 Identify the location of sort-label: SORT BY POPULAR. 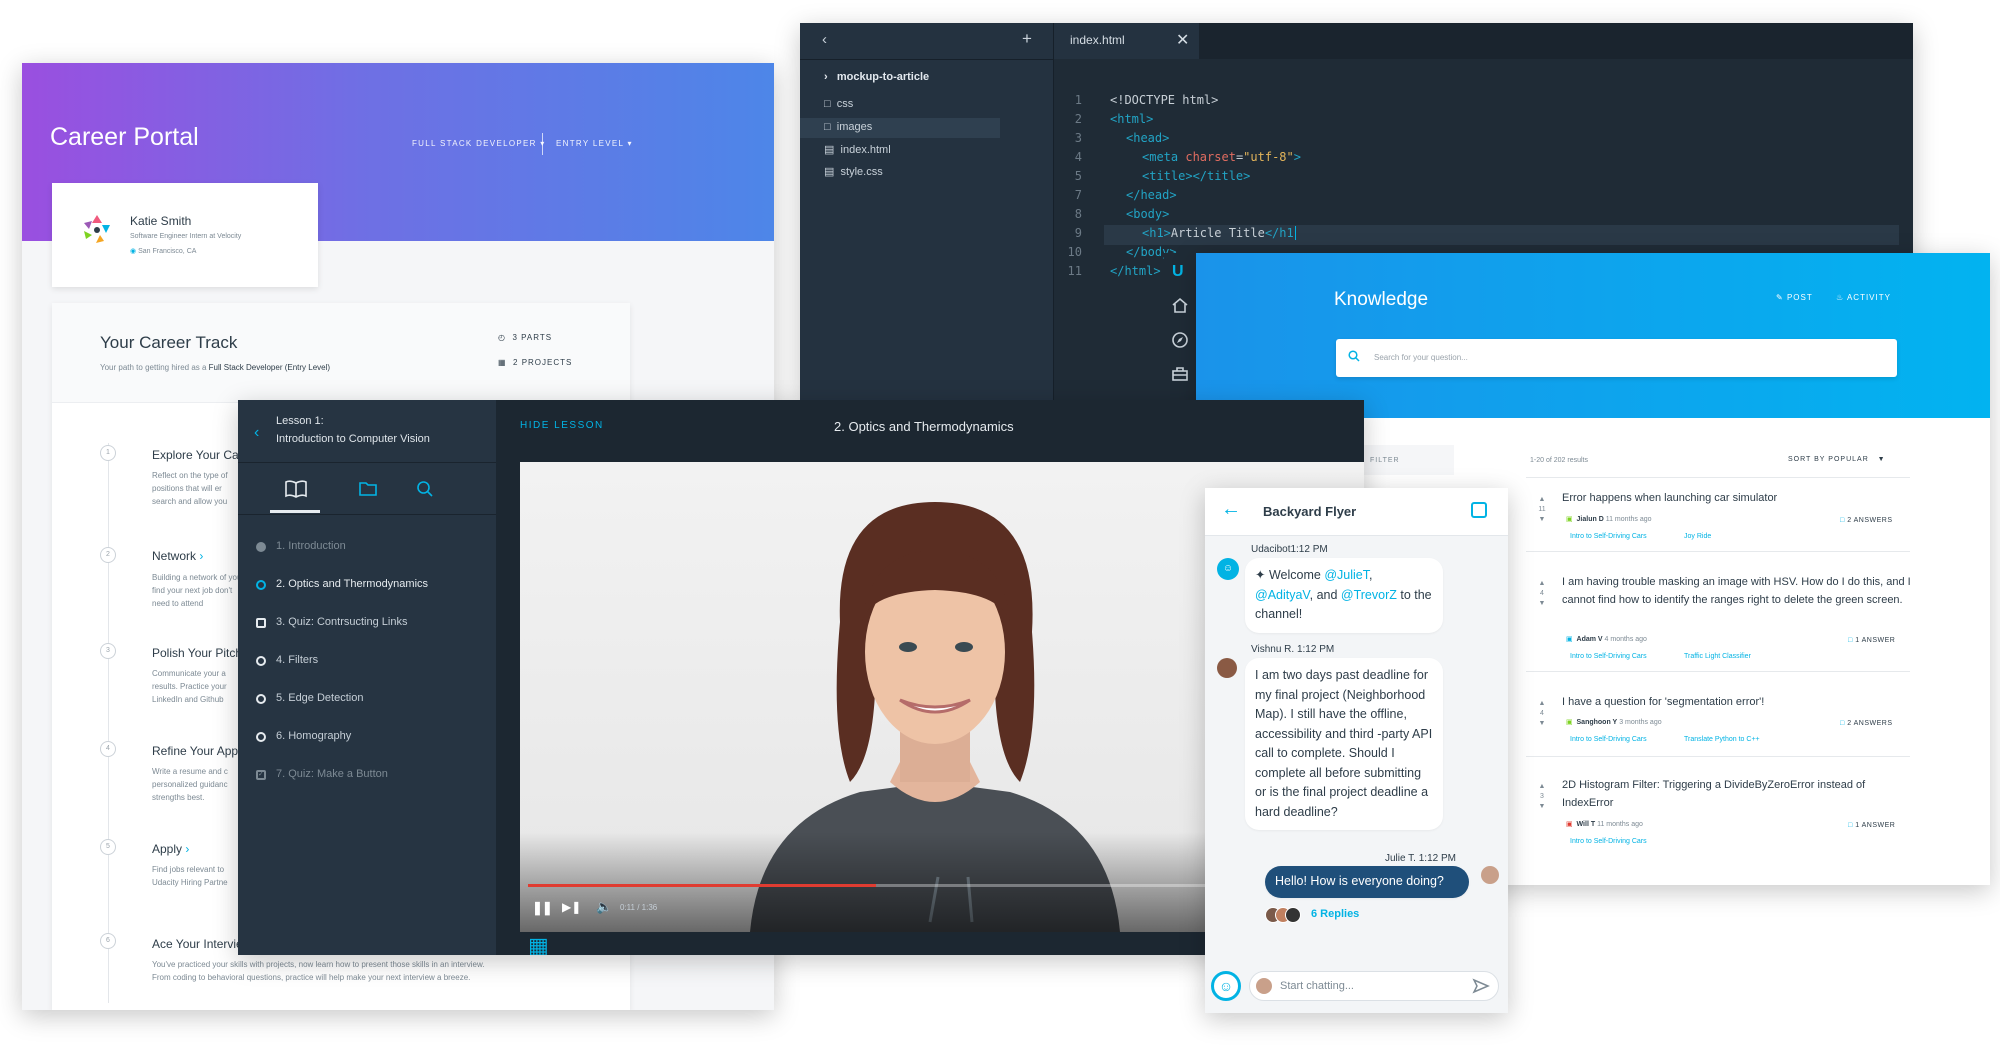
(1828, 459).